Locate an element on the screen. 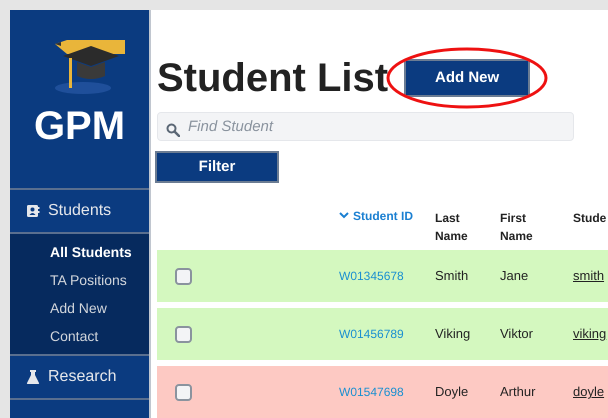 This screenshot has height=418, width=608. table-cell-text: Jane is located at coordinates (515, 276).